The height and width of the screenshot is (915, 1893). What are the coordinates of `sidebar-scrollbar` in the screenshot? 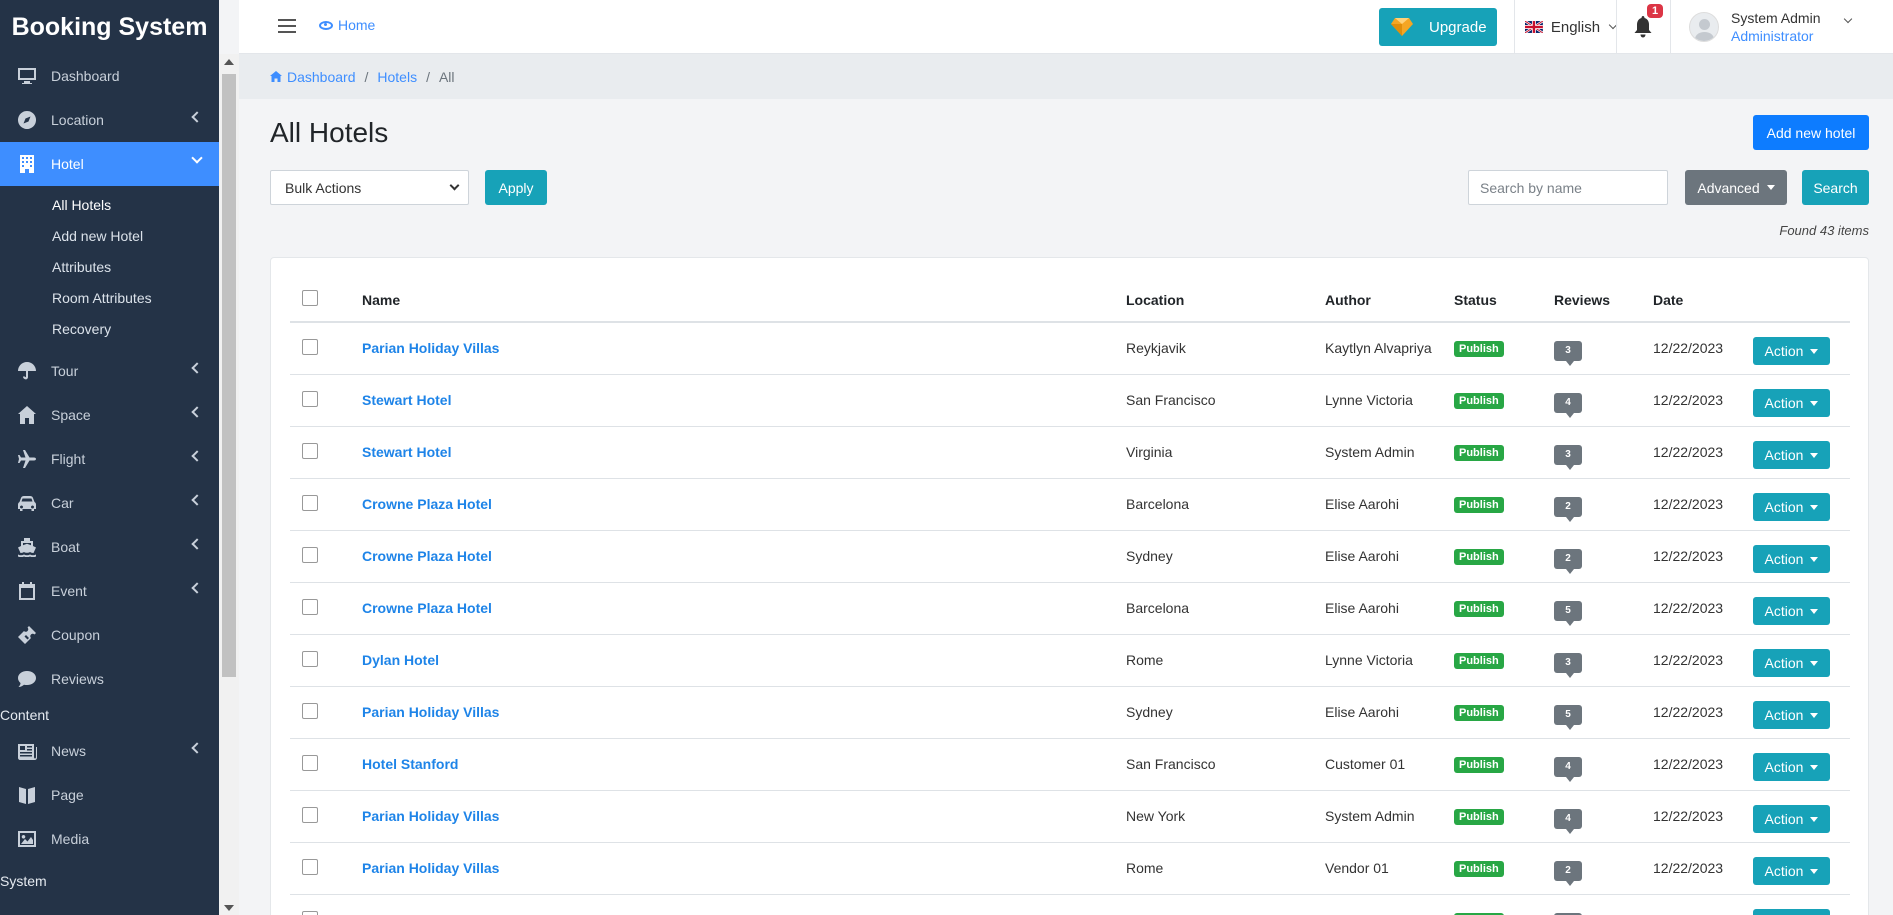 It's located at (229, 484).